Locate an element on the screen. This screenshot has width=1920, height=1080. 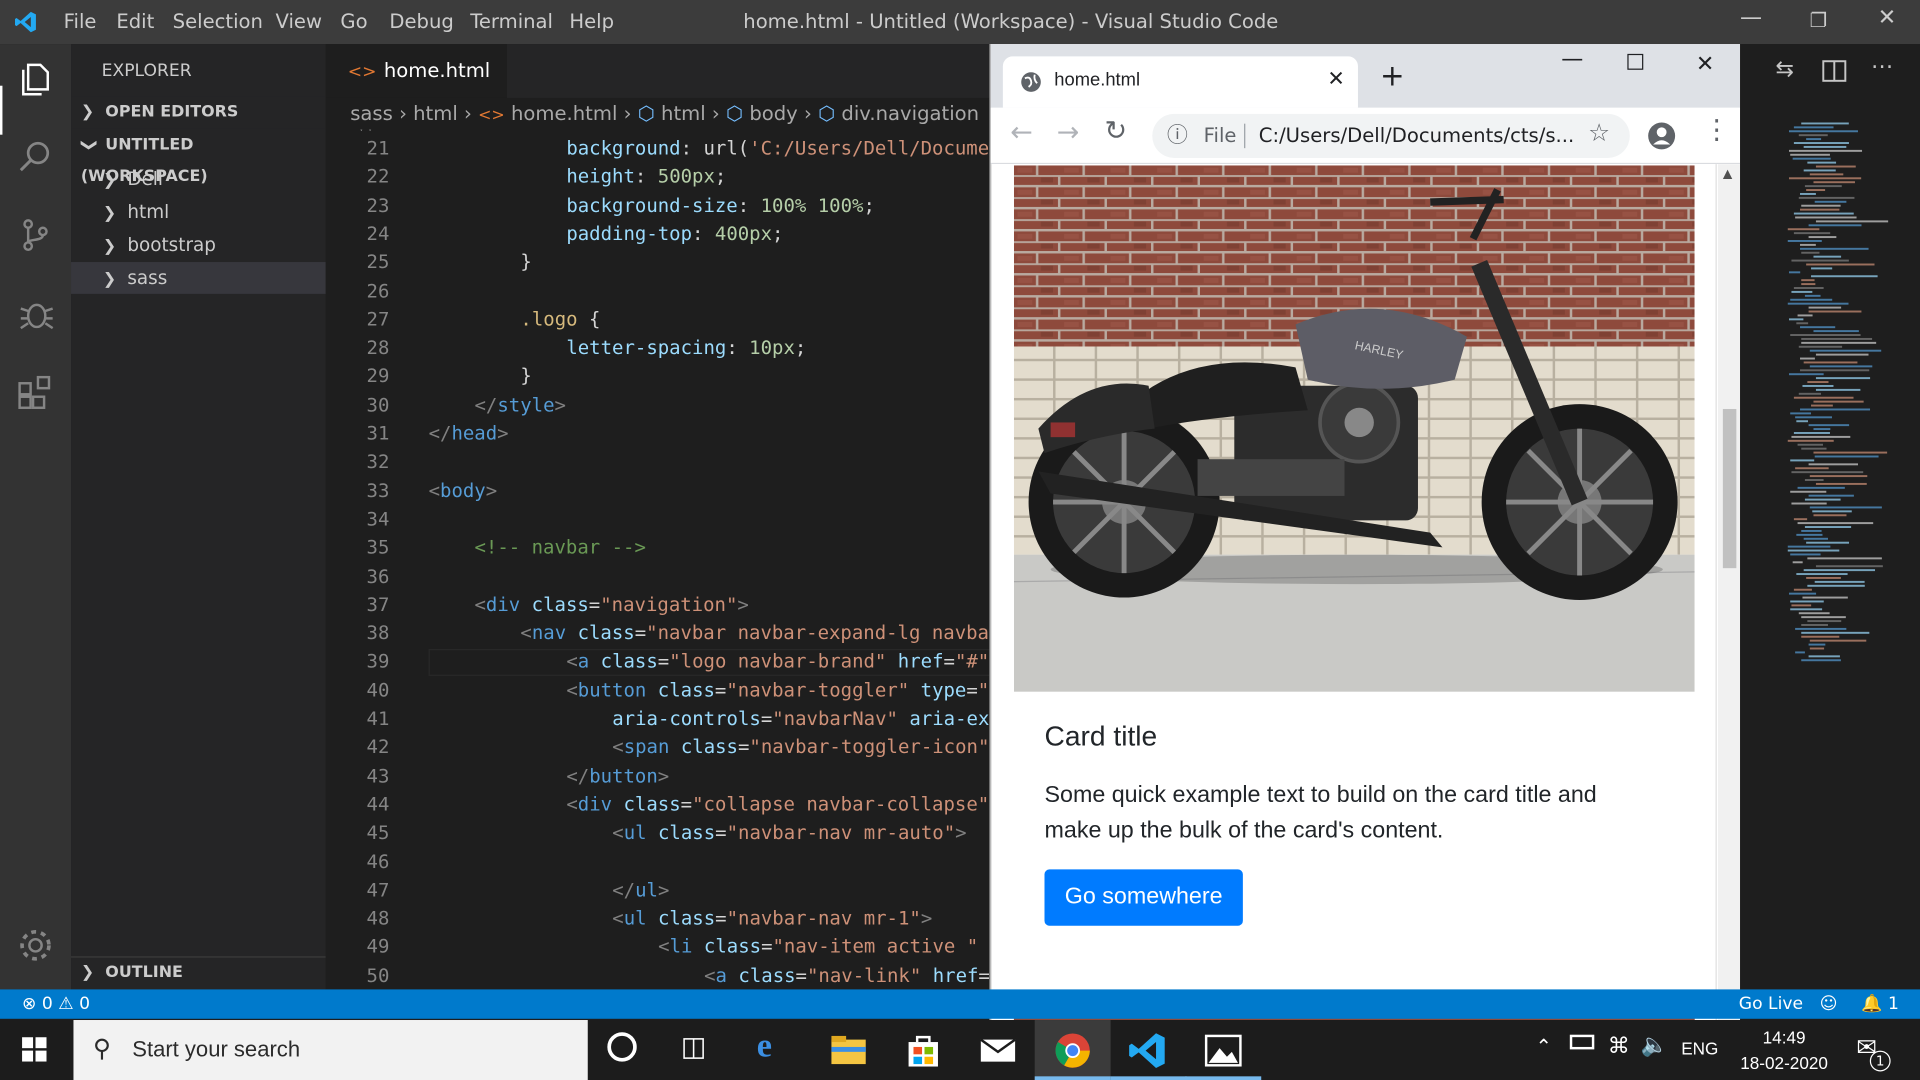
debug-icon is located at coordinates (35, 313).